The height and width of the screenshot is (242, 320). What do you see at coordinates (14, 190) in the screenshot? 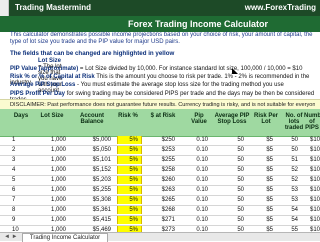
I see `cell-days: 6` at bounding box center [14, 190].